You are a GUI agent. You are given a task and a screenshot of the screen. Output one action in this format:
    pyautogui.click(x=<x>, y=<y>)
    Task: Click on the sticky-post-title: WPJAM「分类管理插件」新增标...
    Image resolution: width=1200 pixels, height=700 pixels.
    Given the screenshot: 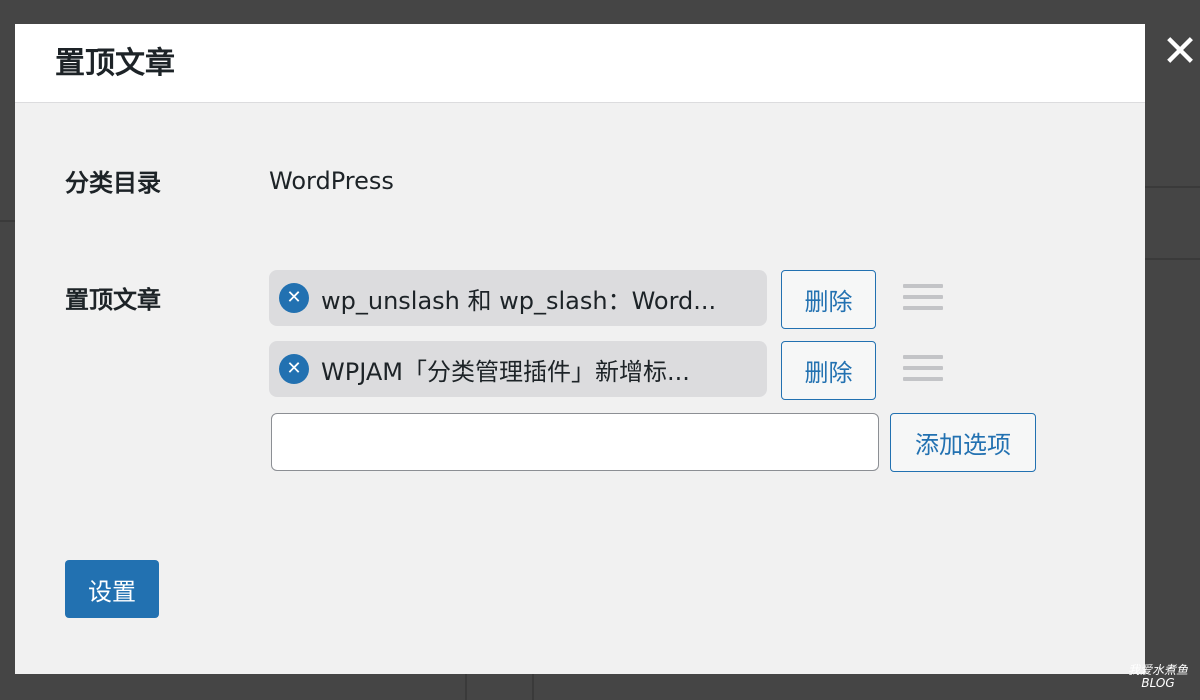 What is the action you would take?
    pyautogui.click(x=505, y=371)
    